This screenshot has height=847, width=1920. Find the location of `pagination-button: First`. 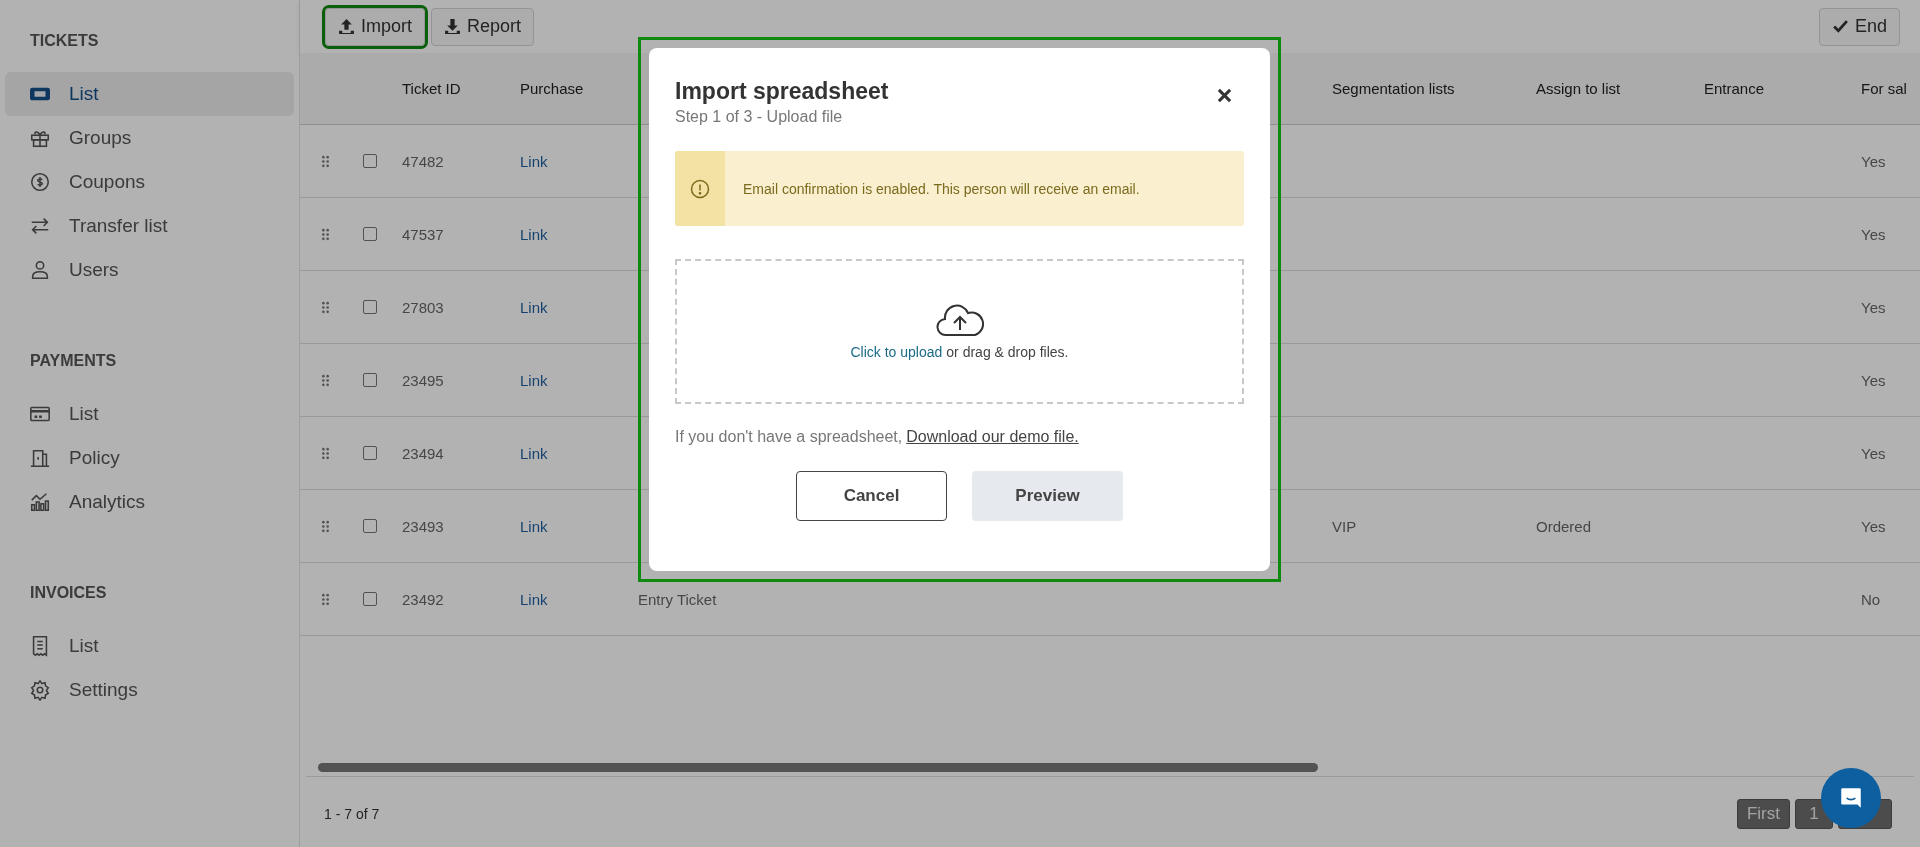

pagination-button: First is located at coordinates (1763, 814).